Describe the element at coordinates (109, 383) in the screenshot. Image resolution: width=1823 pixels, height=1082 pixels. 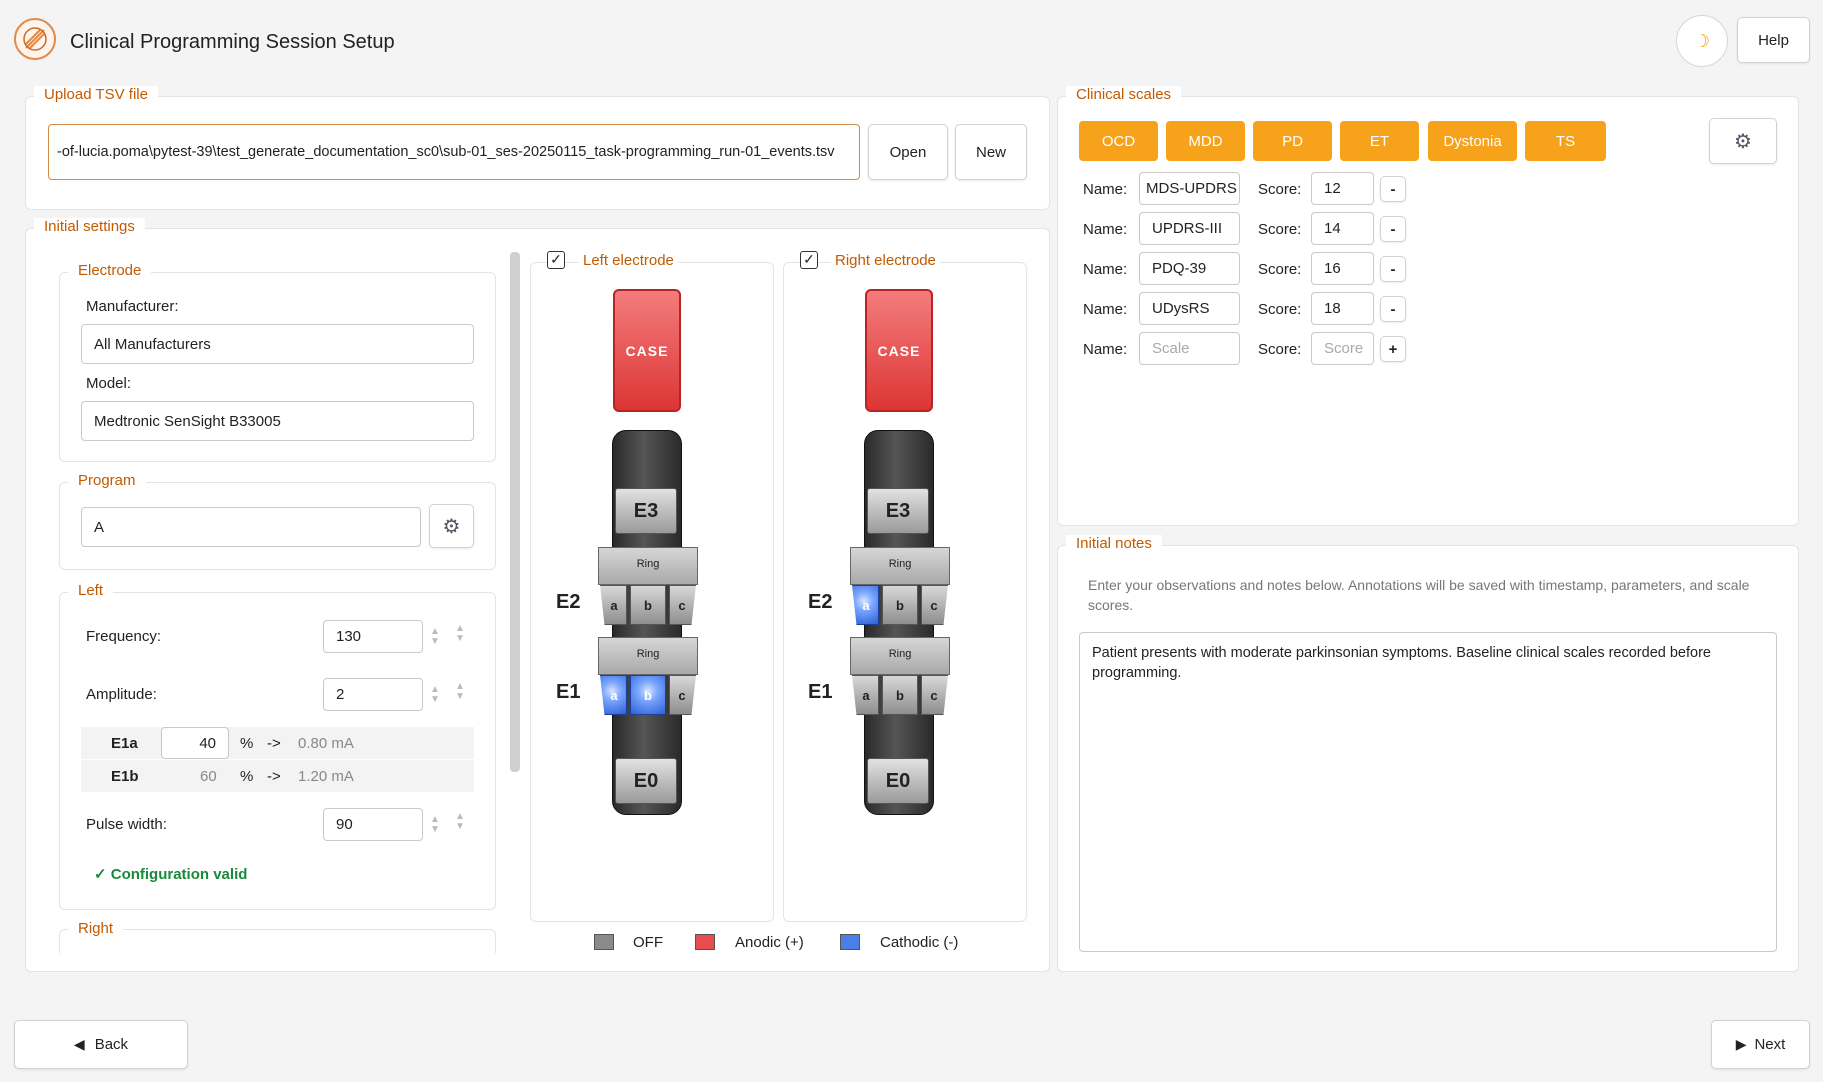
I see `model-label: Model:` at that location.